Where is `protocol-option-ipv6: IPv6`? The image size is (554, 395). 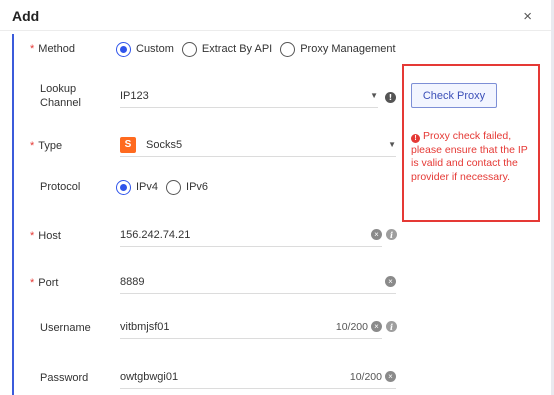 protocol-option-ipv6: IPv6 is located at coordinates (187, 187).